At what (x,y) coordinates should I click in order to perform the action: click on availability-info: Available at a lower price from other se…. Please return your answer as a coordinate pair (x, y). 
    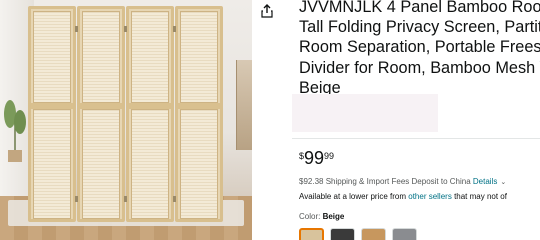
    Looking at the image, I should click on (403, 196).